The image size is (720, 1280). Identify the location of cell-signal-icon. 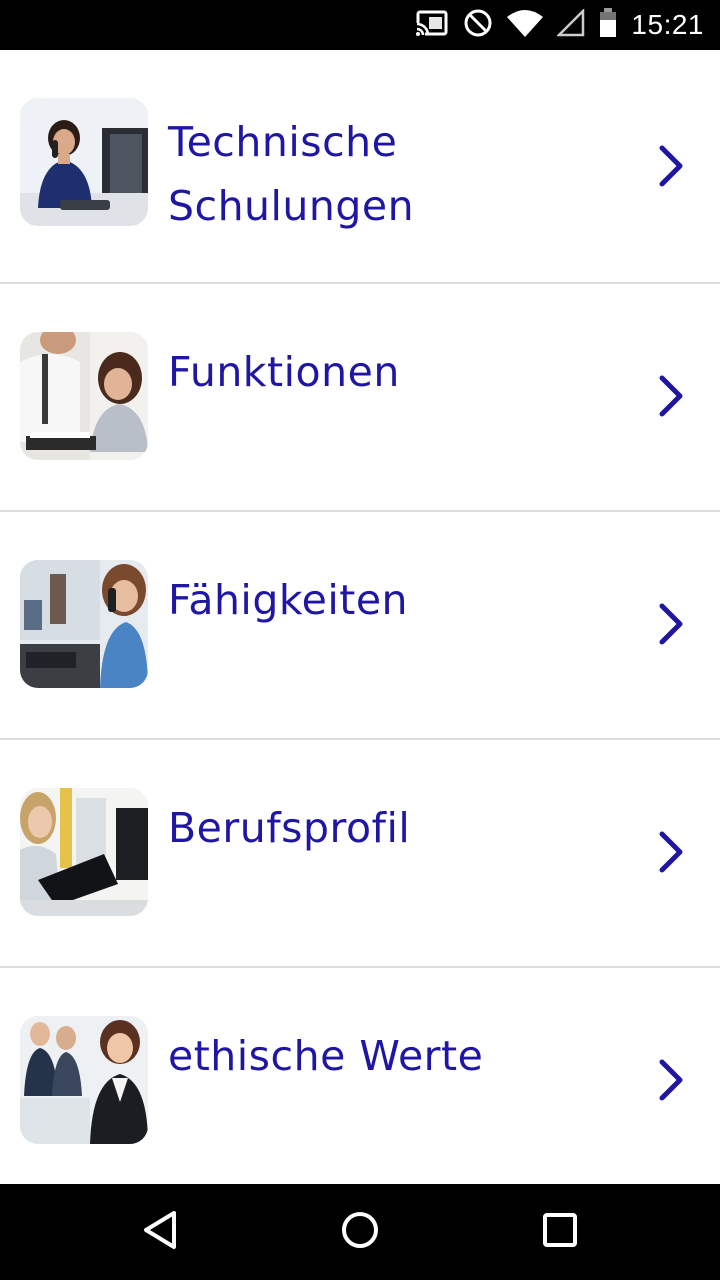
(570, 24).